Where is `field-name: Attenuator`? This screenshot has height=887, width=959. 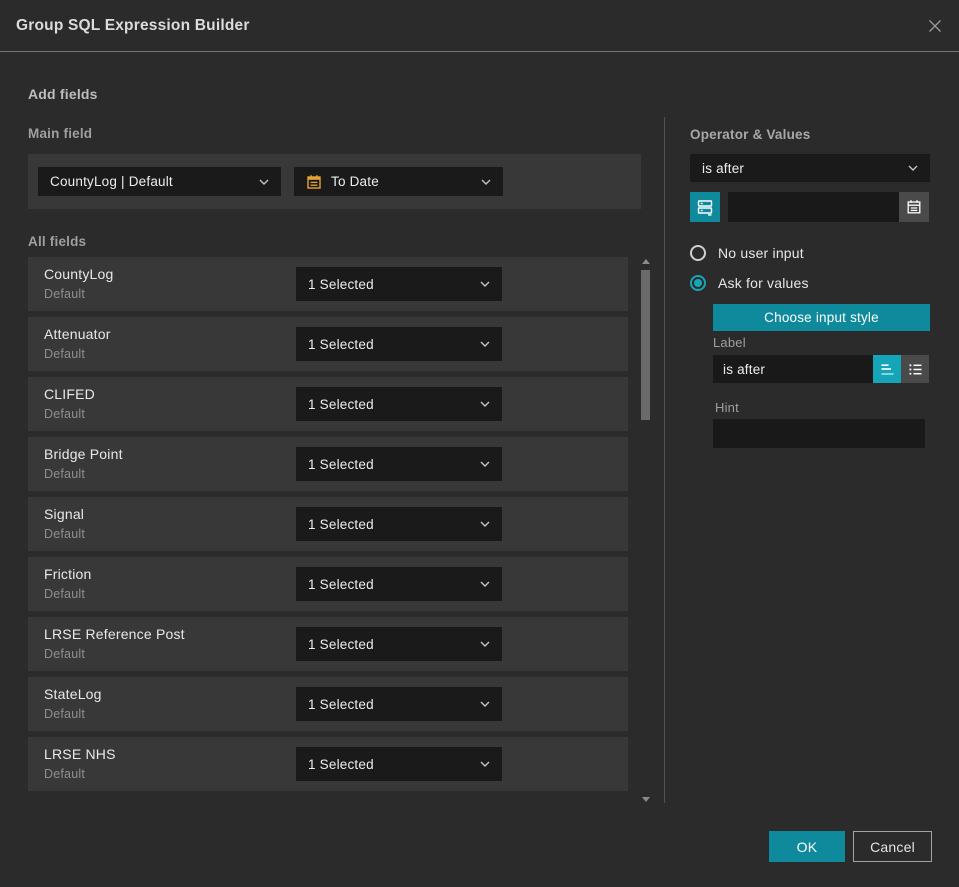
field-name: Attenuator is located at coordinates (77, 334).